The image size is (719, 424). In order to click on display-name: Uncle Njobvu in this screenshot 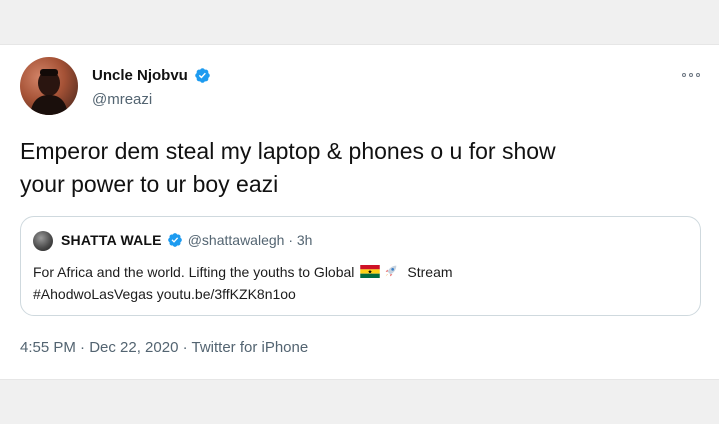, I will do `click(151, 75)`.